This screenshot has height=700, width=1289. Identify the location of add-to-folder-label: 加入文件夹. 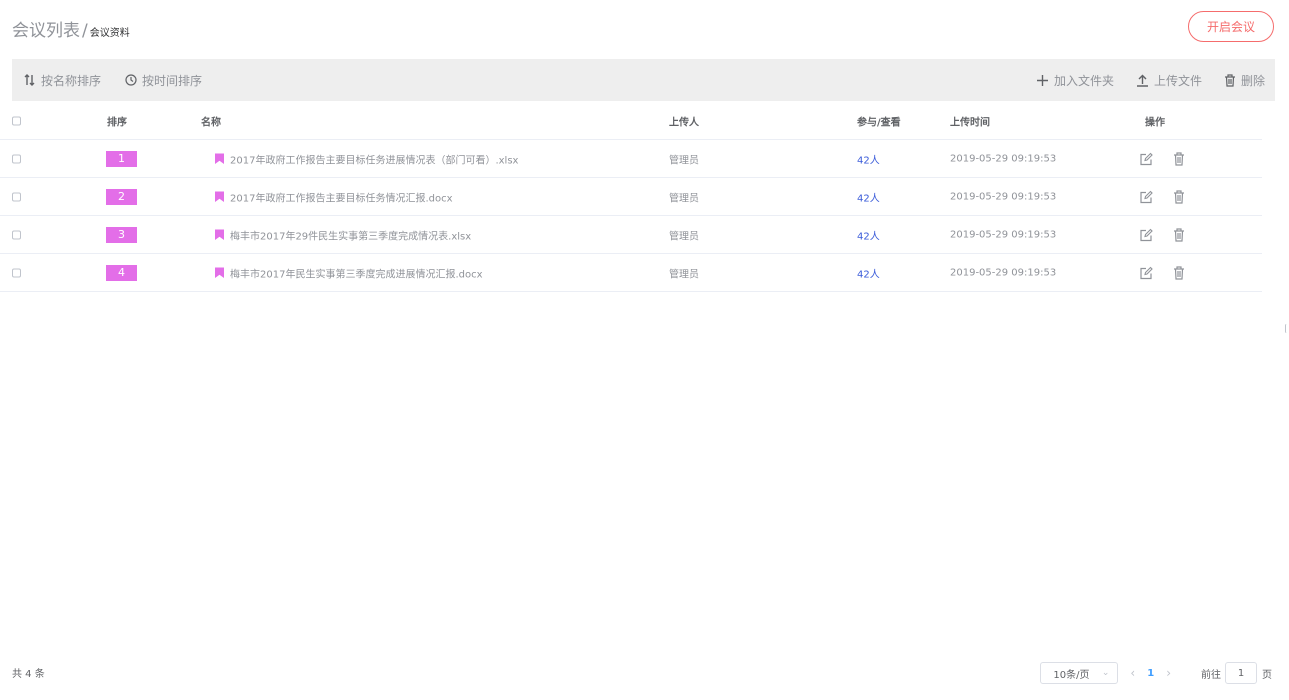
(1083, 80).